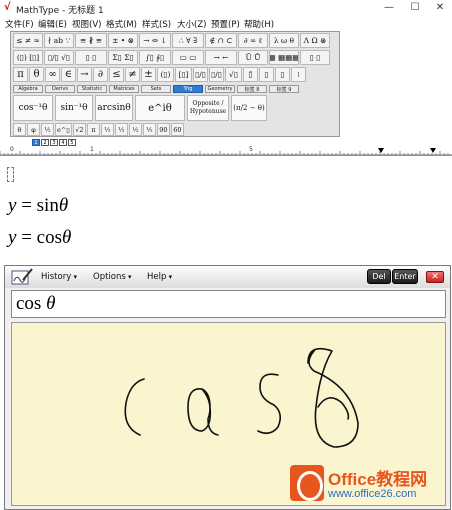 The image size is (452, 510). I want to click on plusminus-button: ±, so click(148, 74).